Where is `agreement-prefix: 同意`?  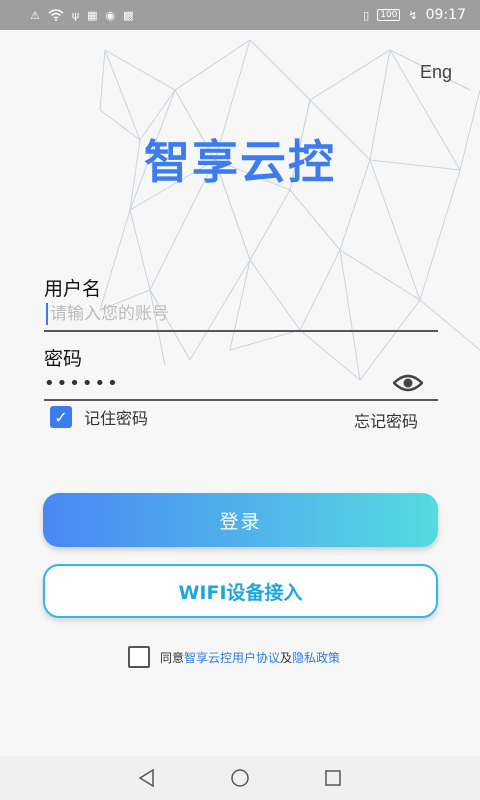
agreement-prefix: 同意 is located at coordinates (172, 657).